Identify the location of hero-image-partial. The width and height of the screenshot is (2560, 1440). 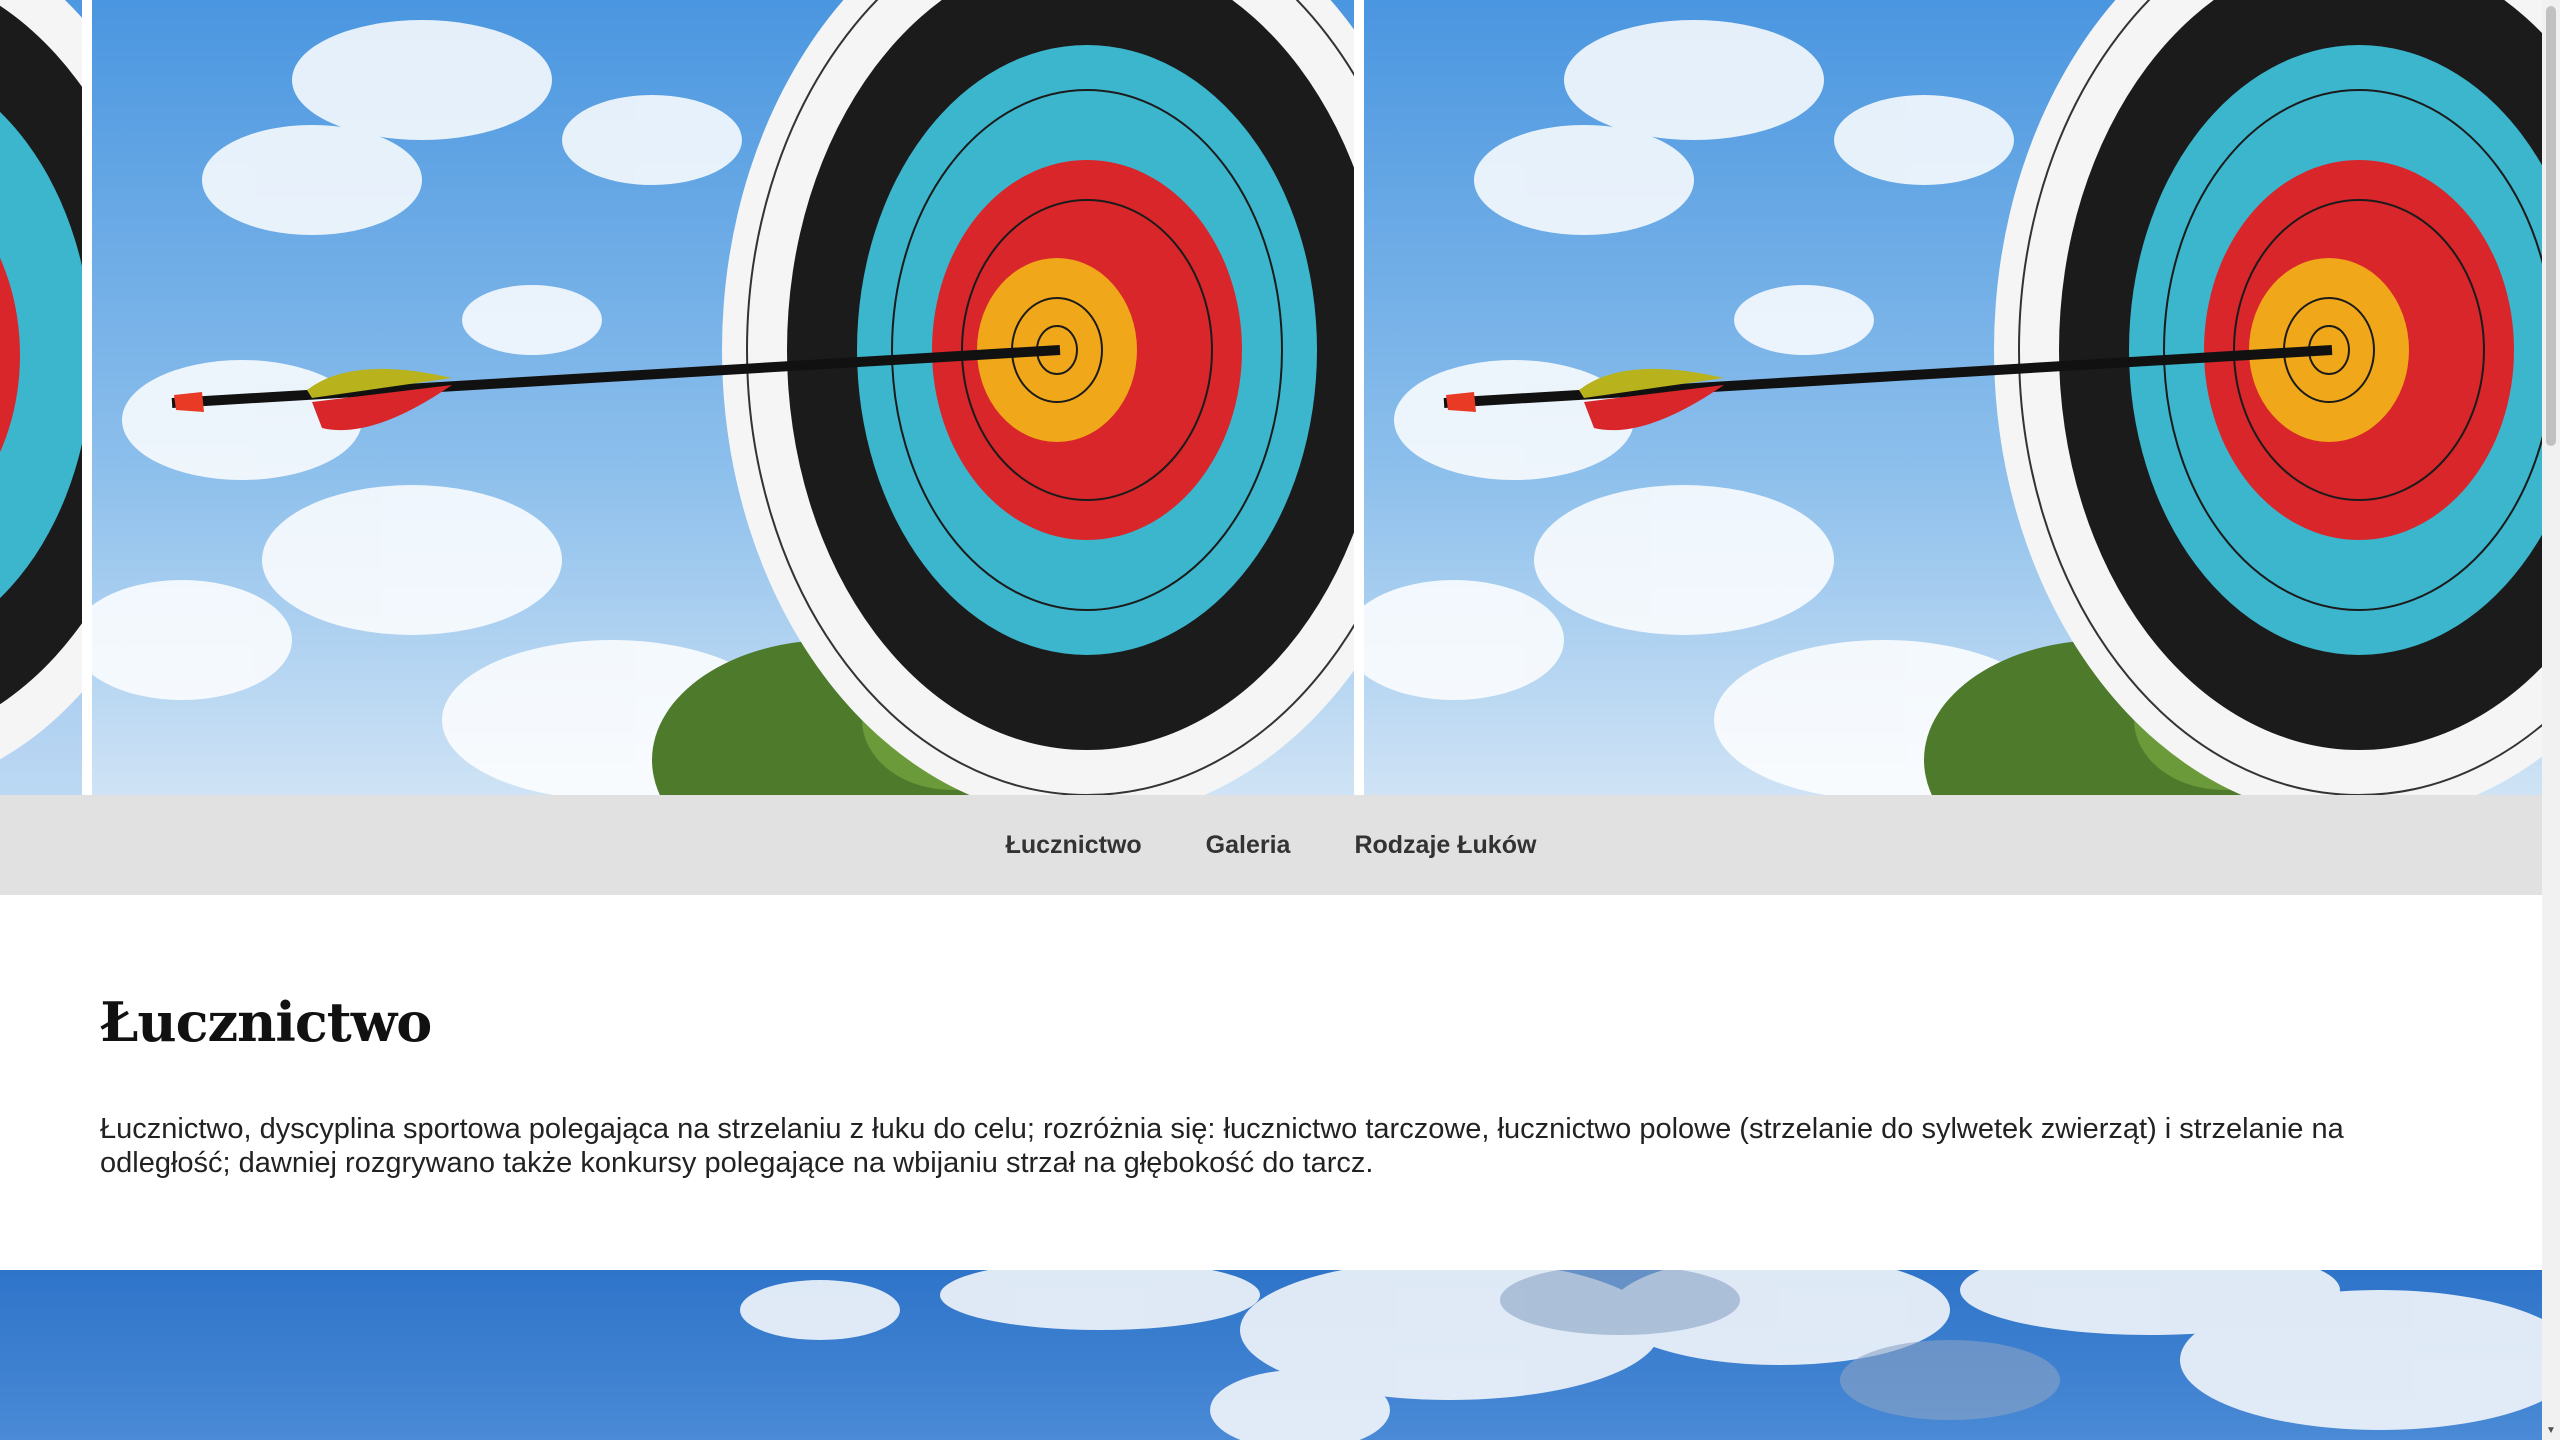
(41, 397).